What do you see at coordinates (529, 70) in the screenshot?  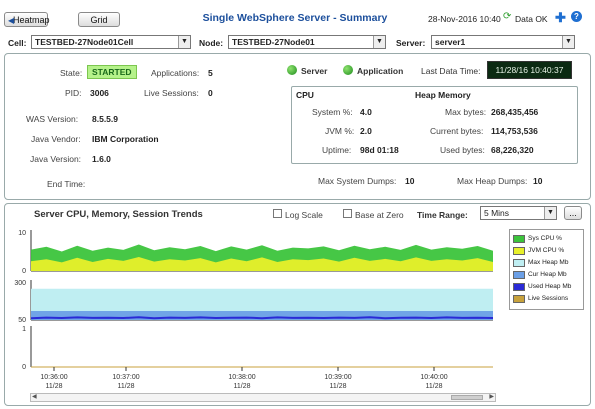 I see `last-data-value: 11/28/16 10:40:37` at bounding box center [529, 70].